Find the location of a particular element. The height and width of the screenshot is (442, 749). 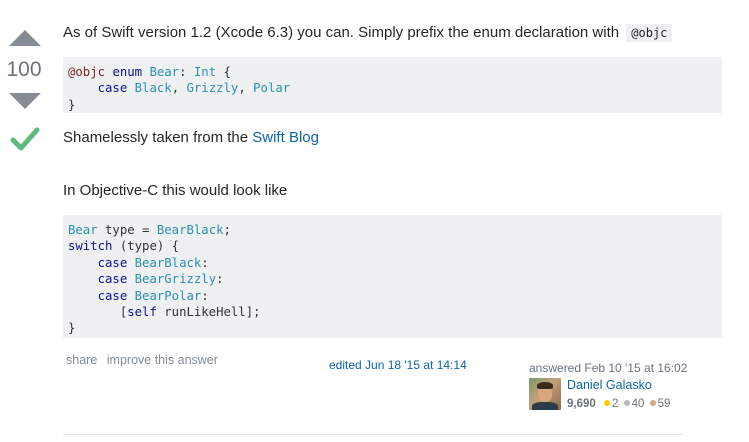

edited-timestamp-link: edited Jun 18 '15 at 14:14 is located at coordinates (398, 365).